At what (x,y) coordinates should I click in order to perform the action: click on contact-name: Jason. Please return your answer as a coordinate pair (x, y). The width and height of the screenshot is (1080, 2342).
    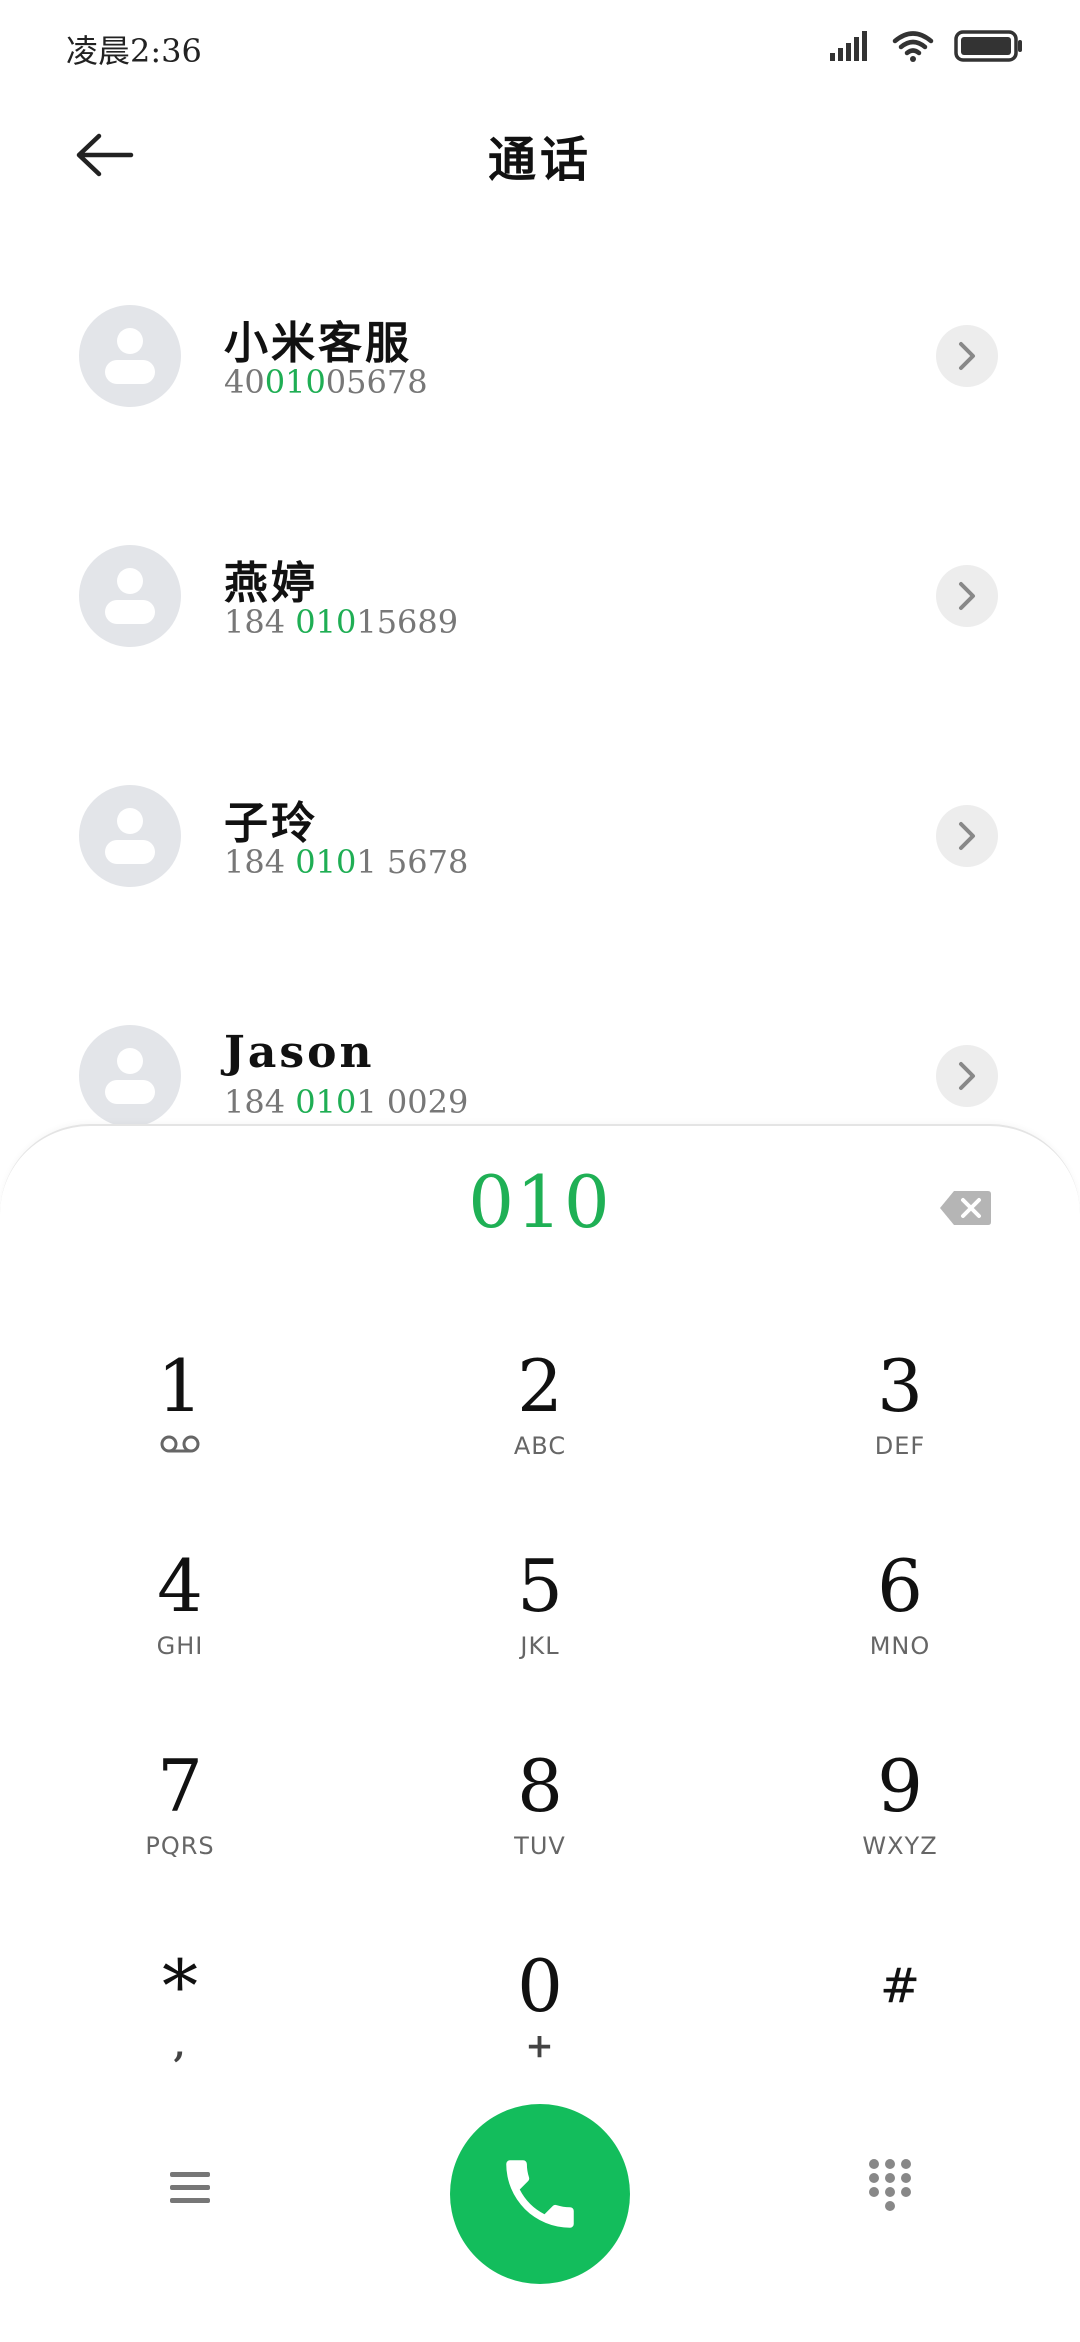
    Looking at the image, I should click on (299, 1052).